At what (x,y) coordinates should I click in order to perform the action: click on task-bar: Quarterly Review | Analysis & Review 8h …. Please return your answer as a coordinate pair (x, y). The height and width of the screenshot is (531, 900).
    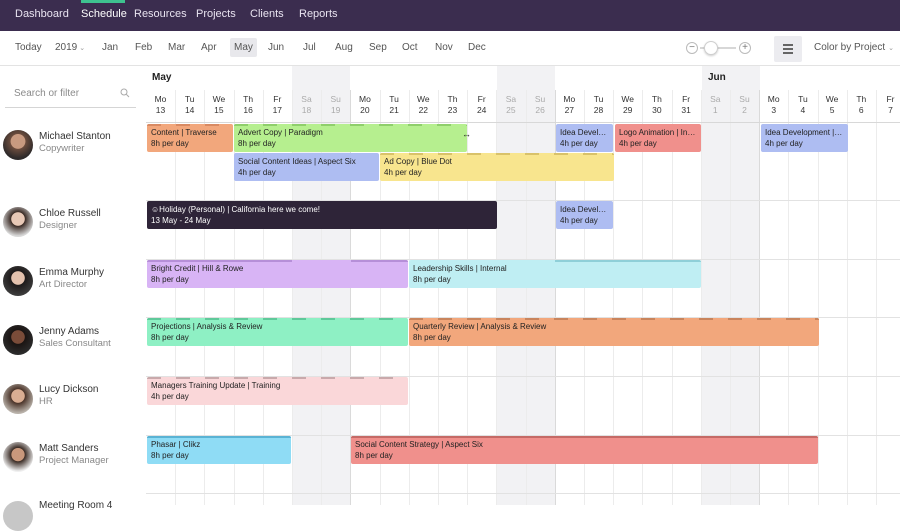
    Looking at the image, I should click on (614, 332).